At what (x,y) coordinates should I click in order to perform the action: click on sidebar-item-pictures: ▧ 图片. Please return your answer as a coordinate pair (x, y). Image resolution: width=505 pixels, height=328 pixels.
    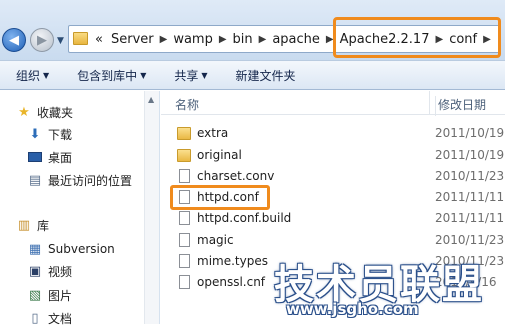
    Looking at the image, I should click on (49, 295).